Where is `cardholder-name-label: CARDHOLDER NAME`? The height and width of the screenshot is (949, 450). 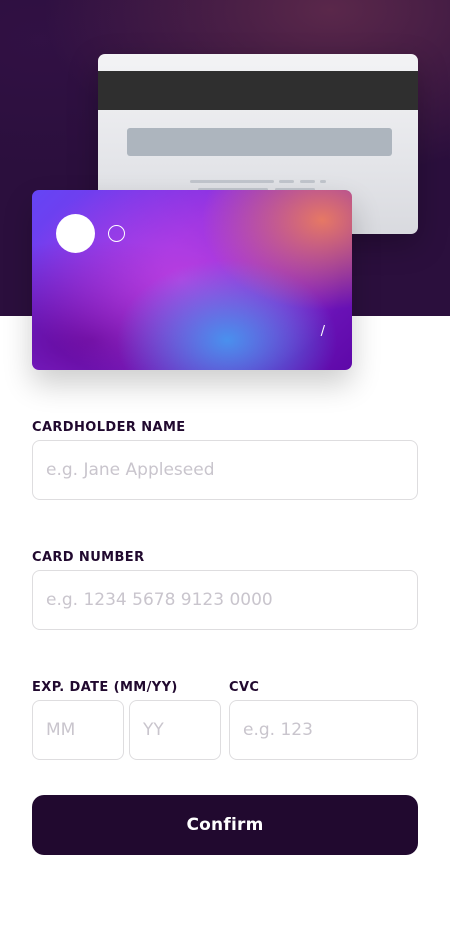 cardholder-name-label: CARDHOLDER NAME is located at coordinates (109, 427).